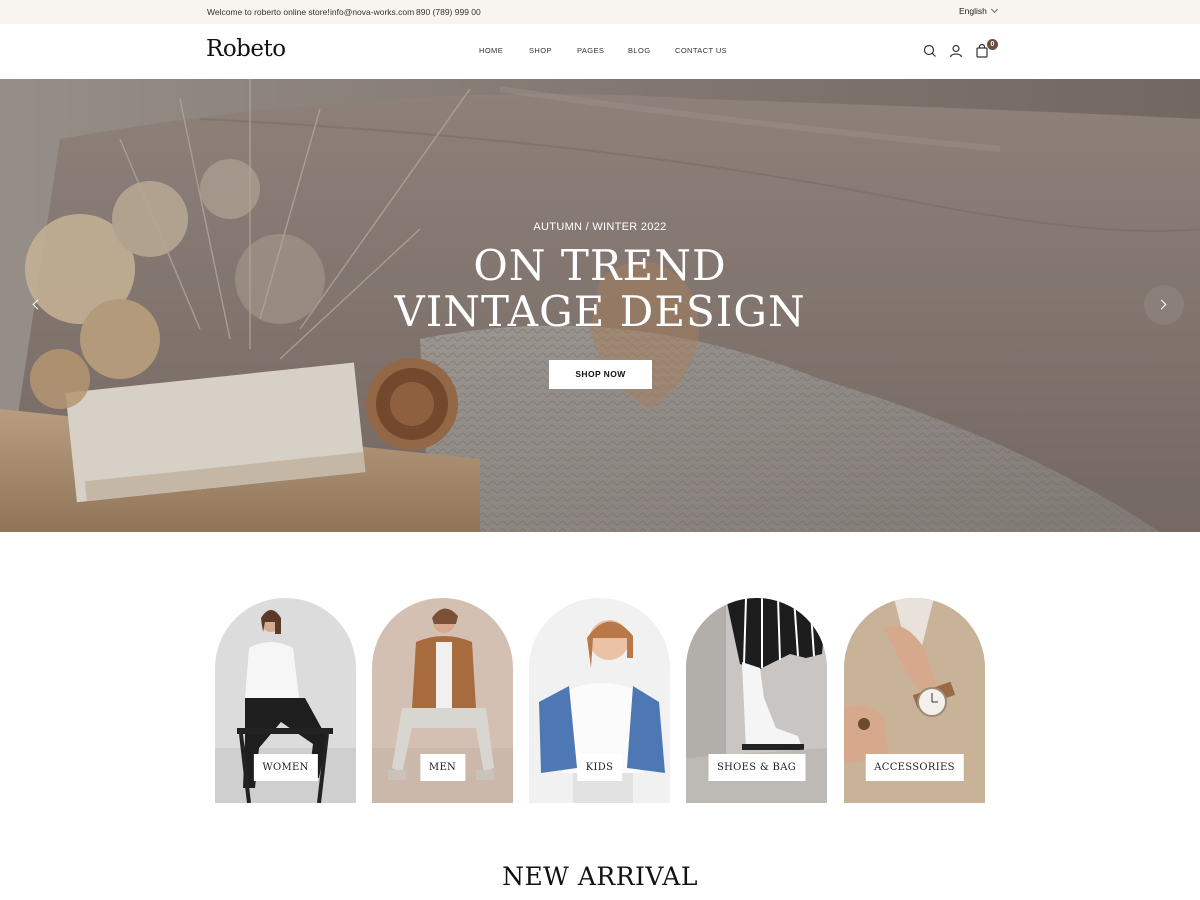  I want to click on nav-item-home: HOME, so click(491, 50).